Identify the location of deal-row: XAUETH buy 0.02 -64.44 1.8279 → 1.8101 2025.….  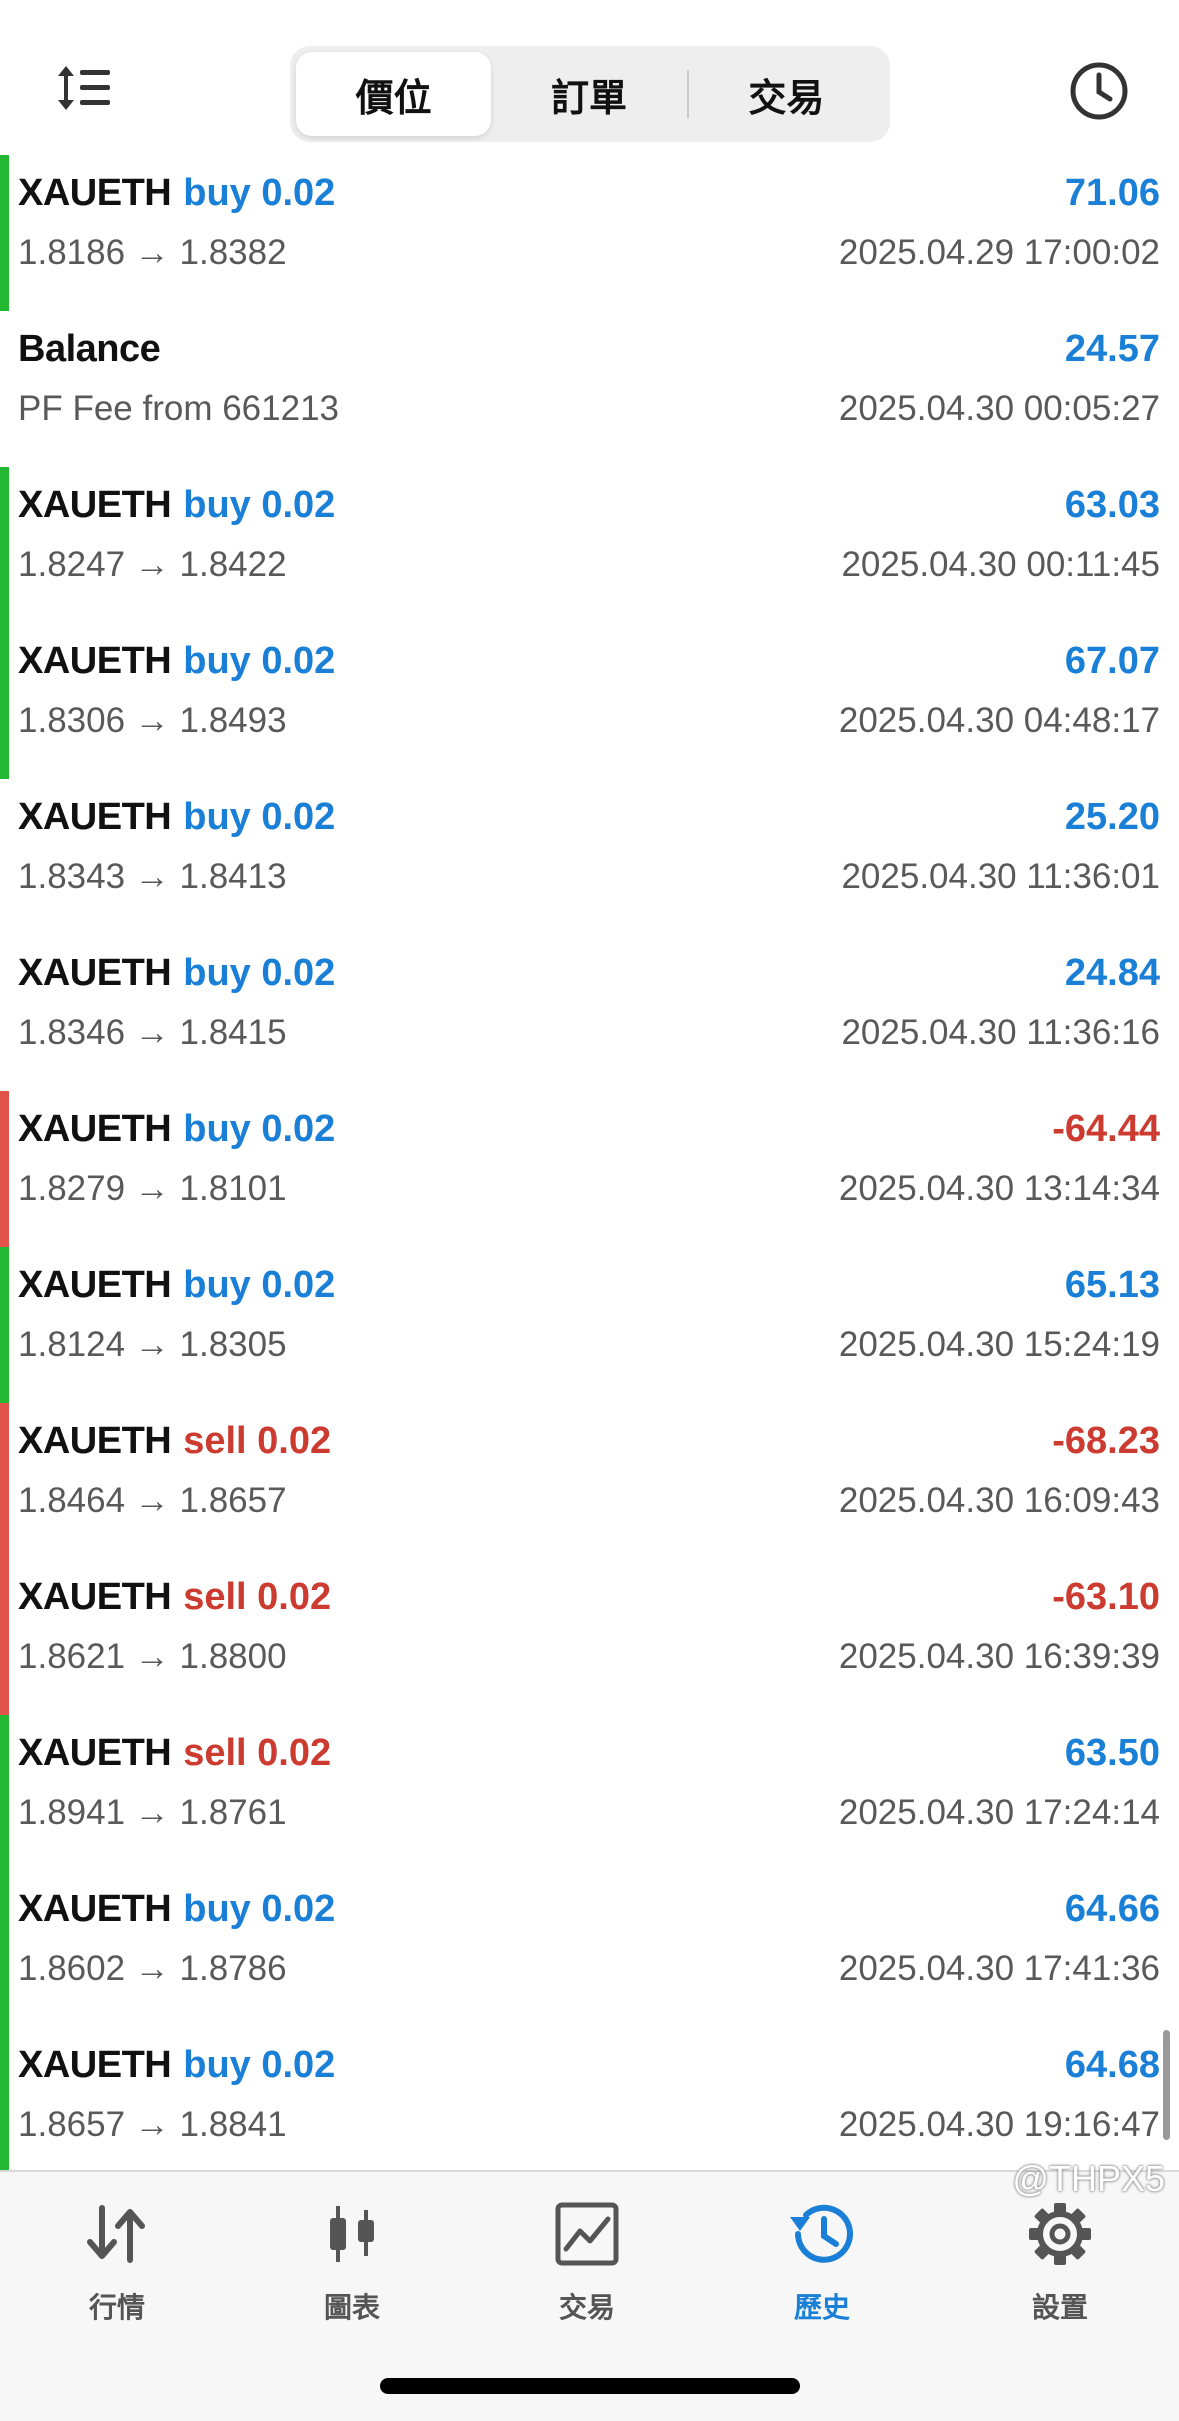
(589, 1169).